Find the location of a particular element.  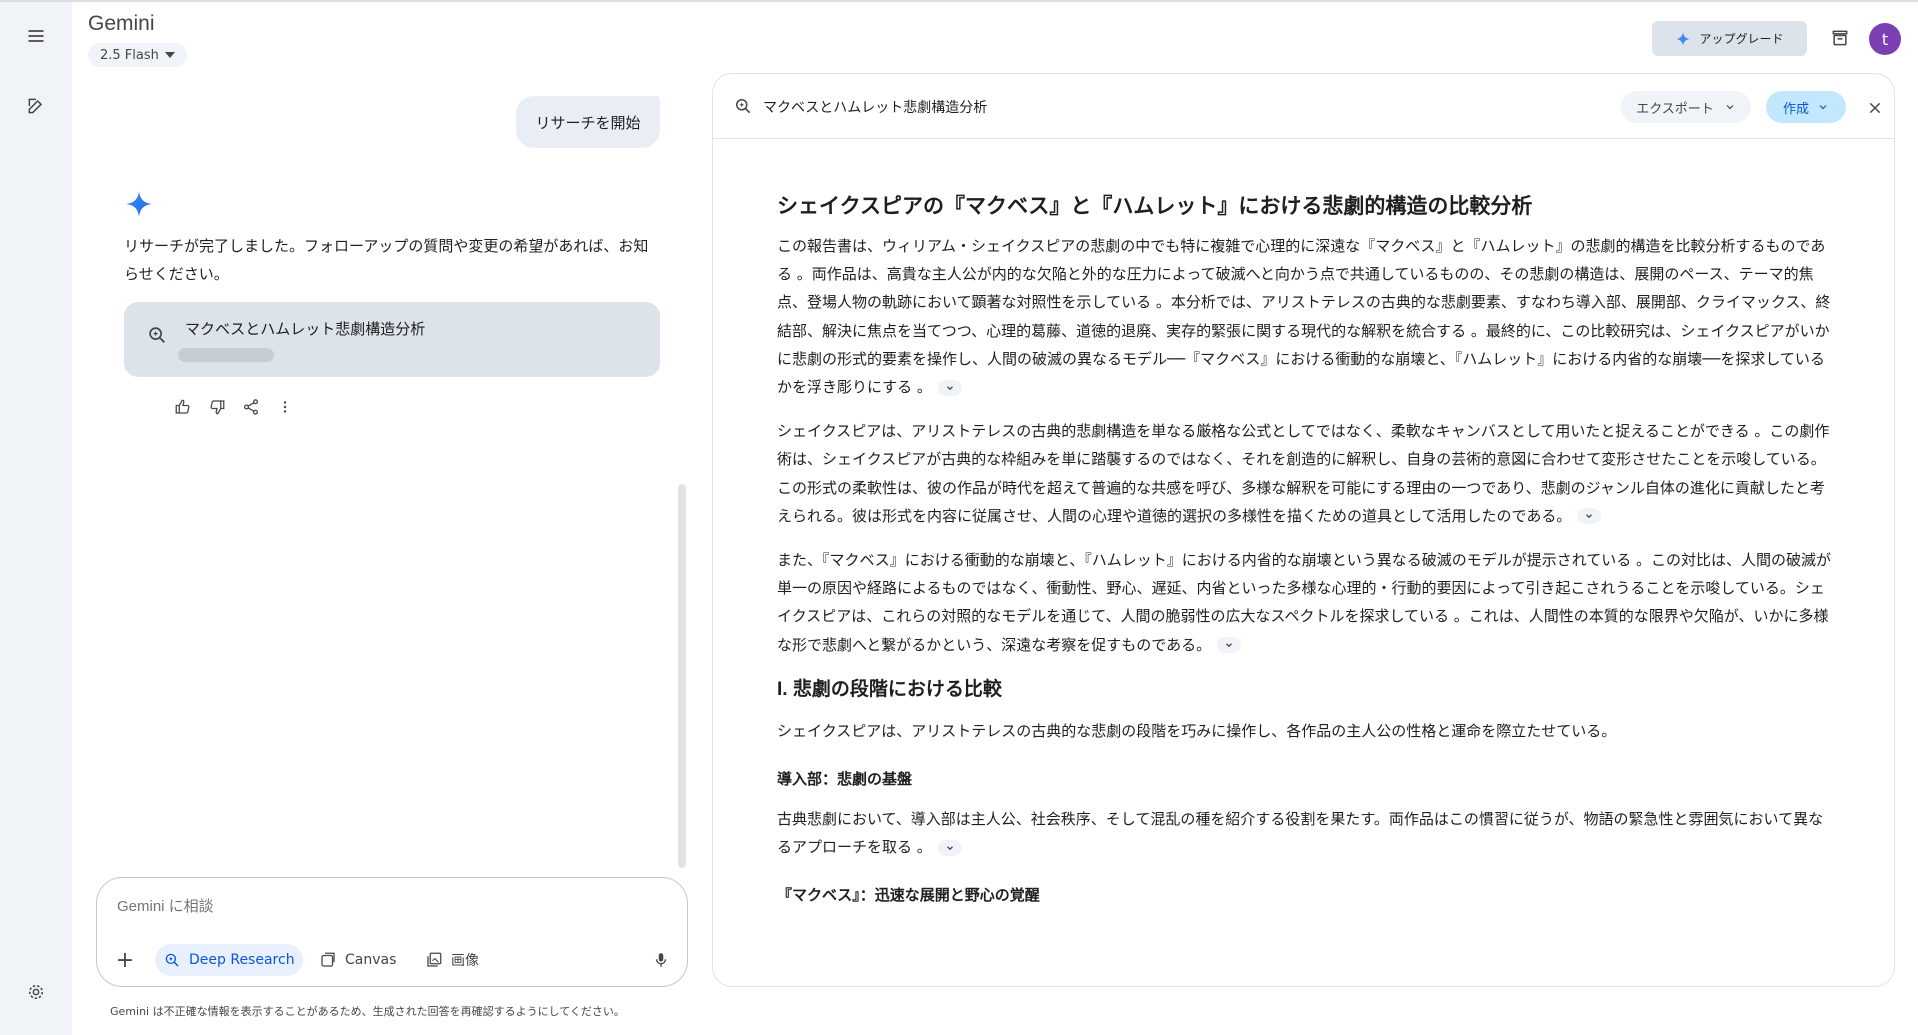

subsection-heading: 導入部：悲劇の基盤 is located at coordinates (845, 779).